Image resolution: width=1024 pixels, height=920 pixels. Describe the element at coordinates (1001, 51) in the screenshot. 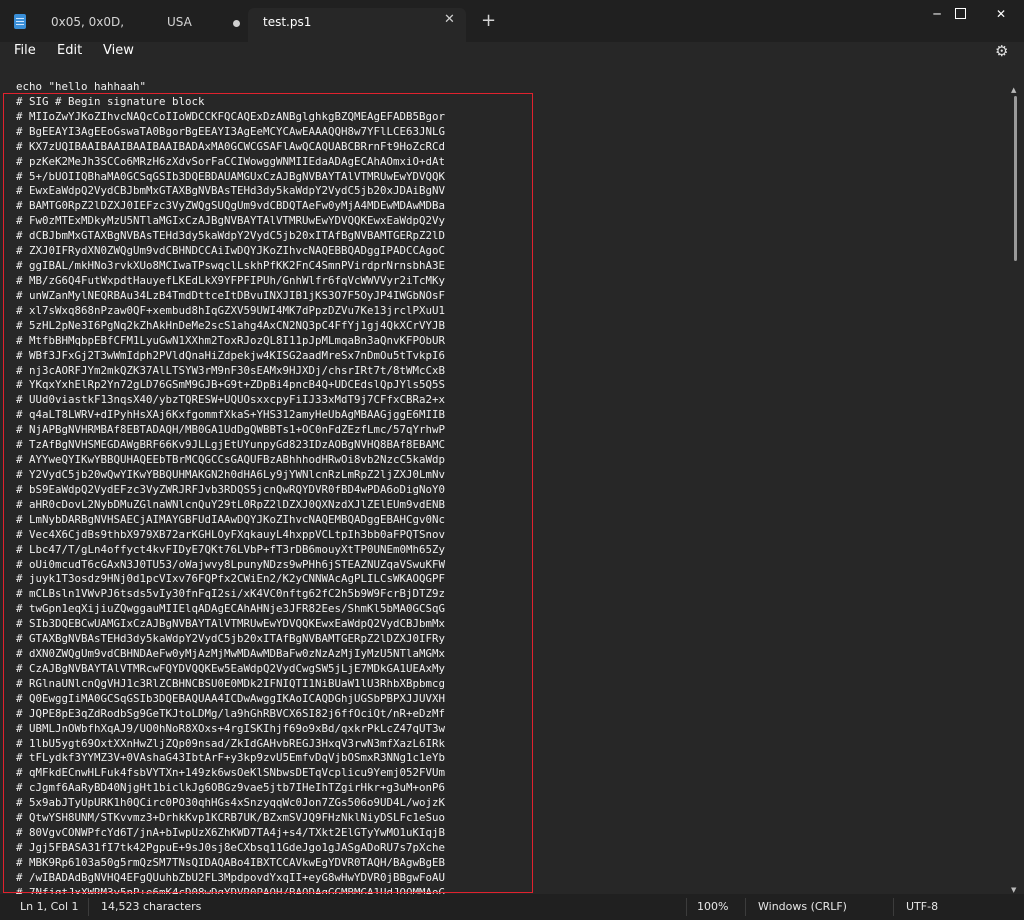

I see `gear-icon: ⚙` at that location.